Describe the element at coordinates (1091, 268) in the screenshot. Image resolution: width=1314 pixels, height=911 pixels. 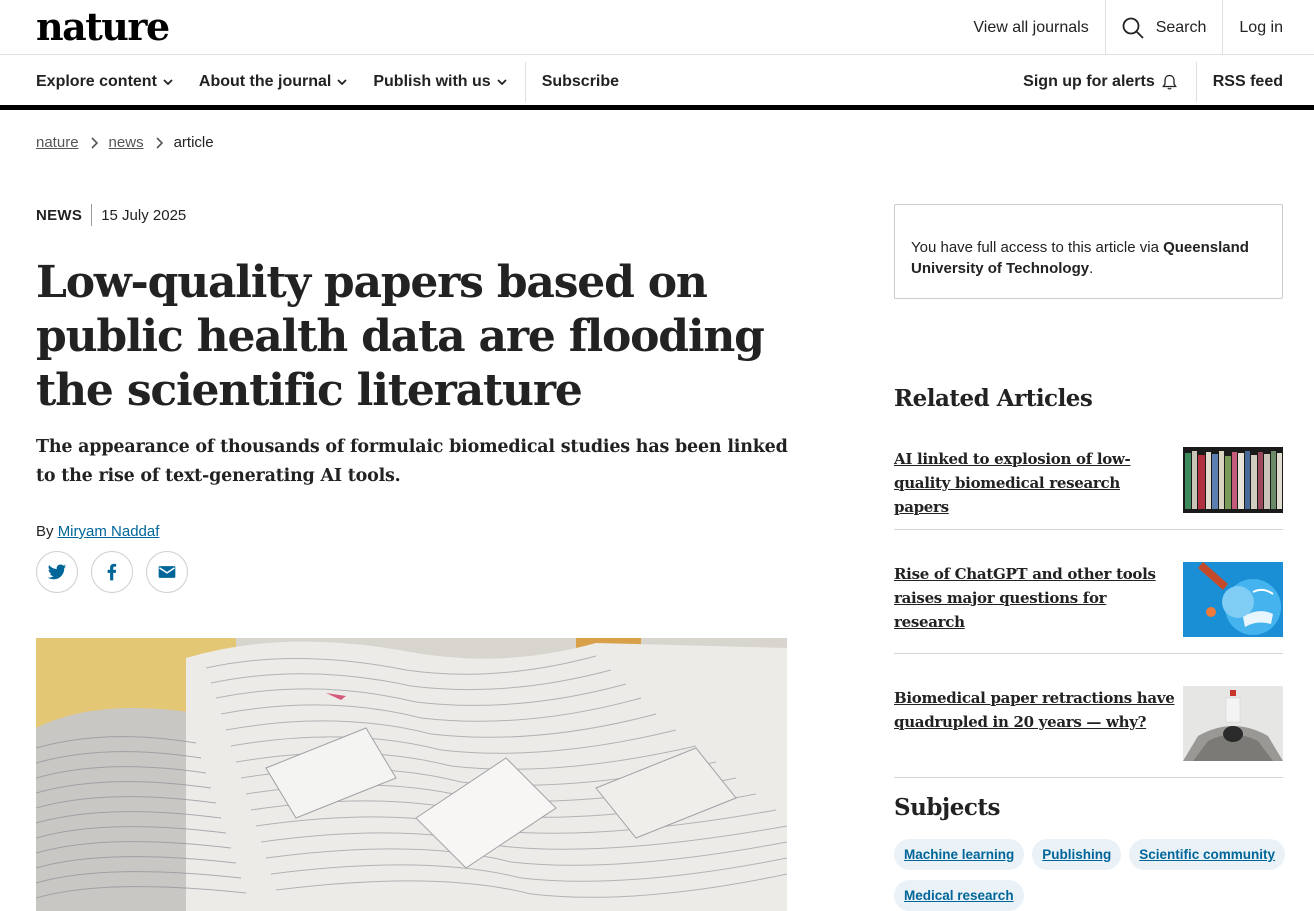
I see `access-suffix: .` at that location.